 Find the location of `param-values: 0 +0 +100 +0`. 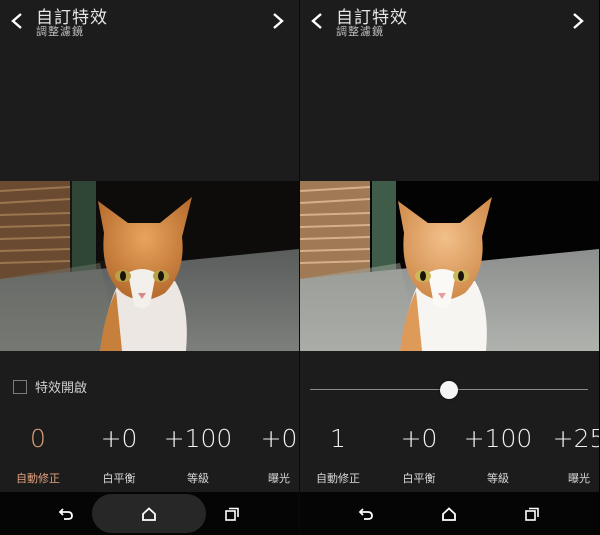

param-values: 0 +0 +100 +0 is located at coordinates (149, 440).